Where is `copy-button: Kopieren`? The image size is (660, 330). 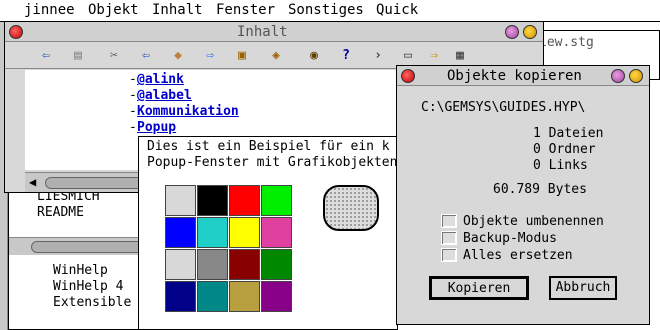
copy-button: Kopieren is located at coordinates (479, 288).